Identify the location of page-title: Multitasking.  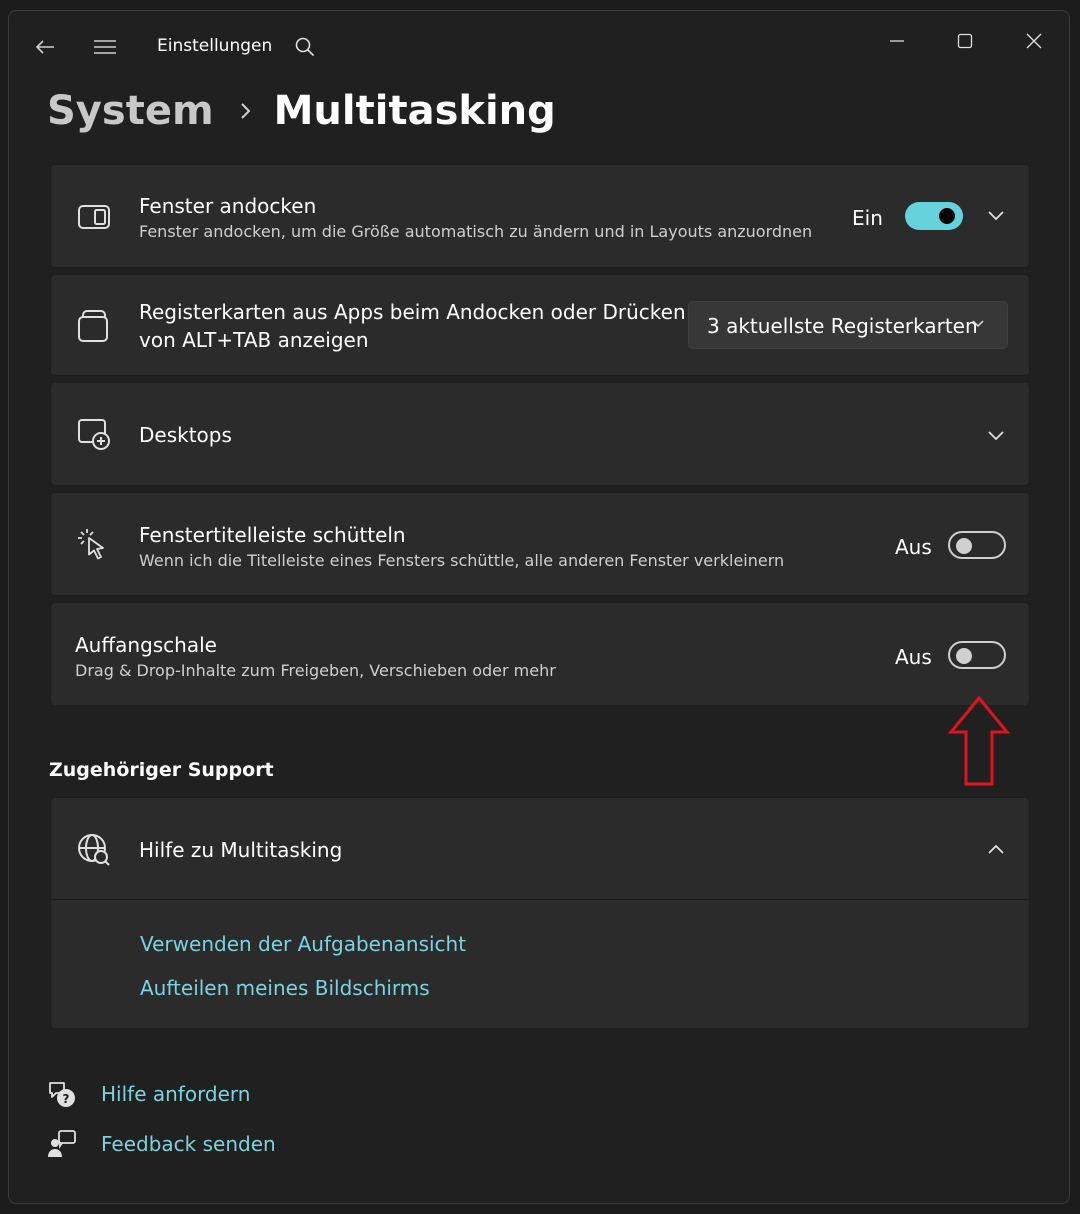
(414, 111).